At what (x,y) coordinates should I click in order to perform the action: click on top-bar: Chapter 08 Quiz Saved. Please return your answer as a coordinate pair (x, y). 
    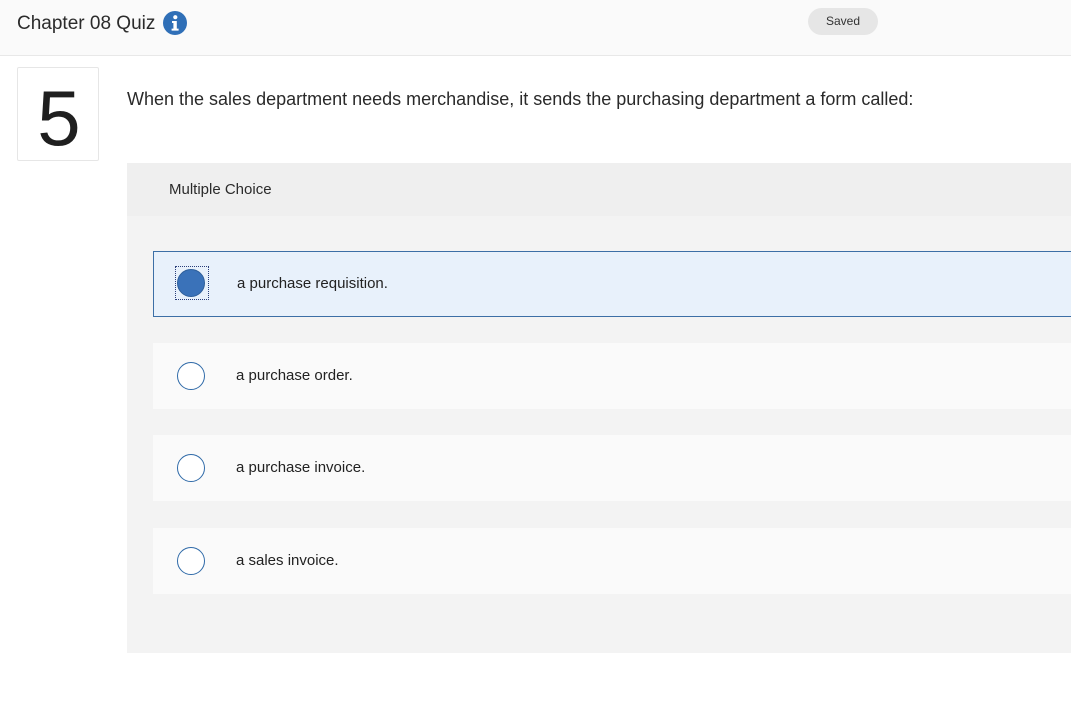
    Looking at the image, I should click on (535, 28).